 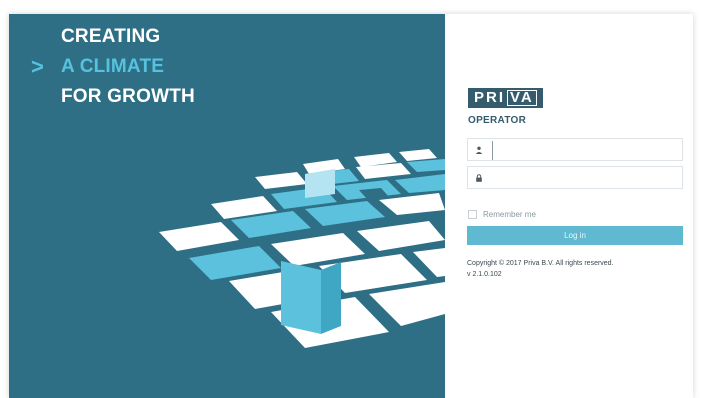 I want to click on logo-text: PRI, so click(x=490, y=97).